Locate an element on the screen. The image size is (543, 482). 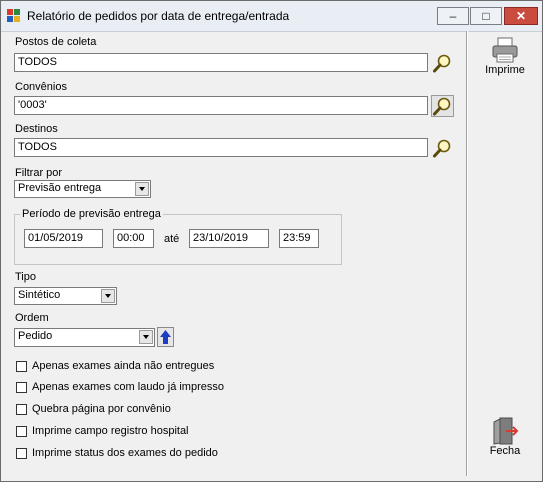
convenios-input: '0003' is located at coordinates (221, 105).